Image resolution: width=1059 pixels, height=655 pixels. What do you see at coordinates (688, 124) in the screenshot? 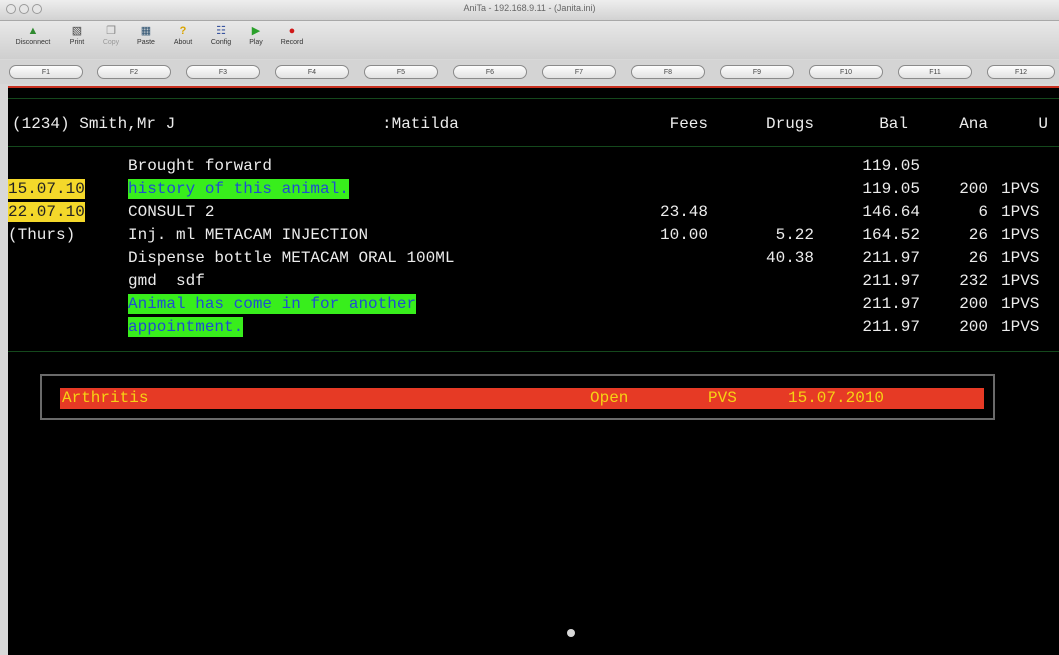
I see `fees-column-header: Fees` at bounding box center [688, 124].